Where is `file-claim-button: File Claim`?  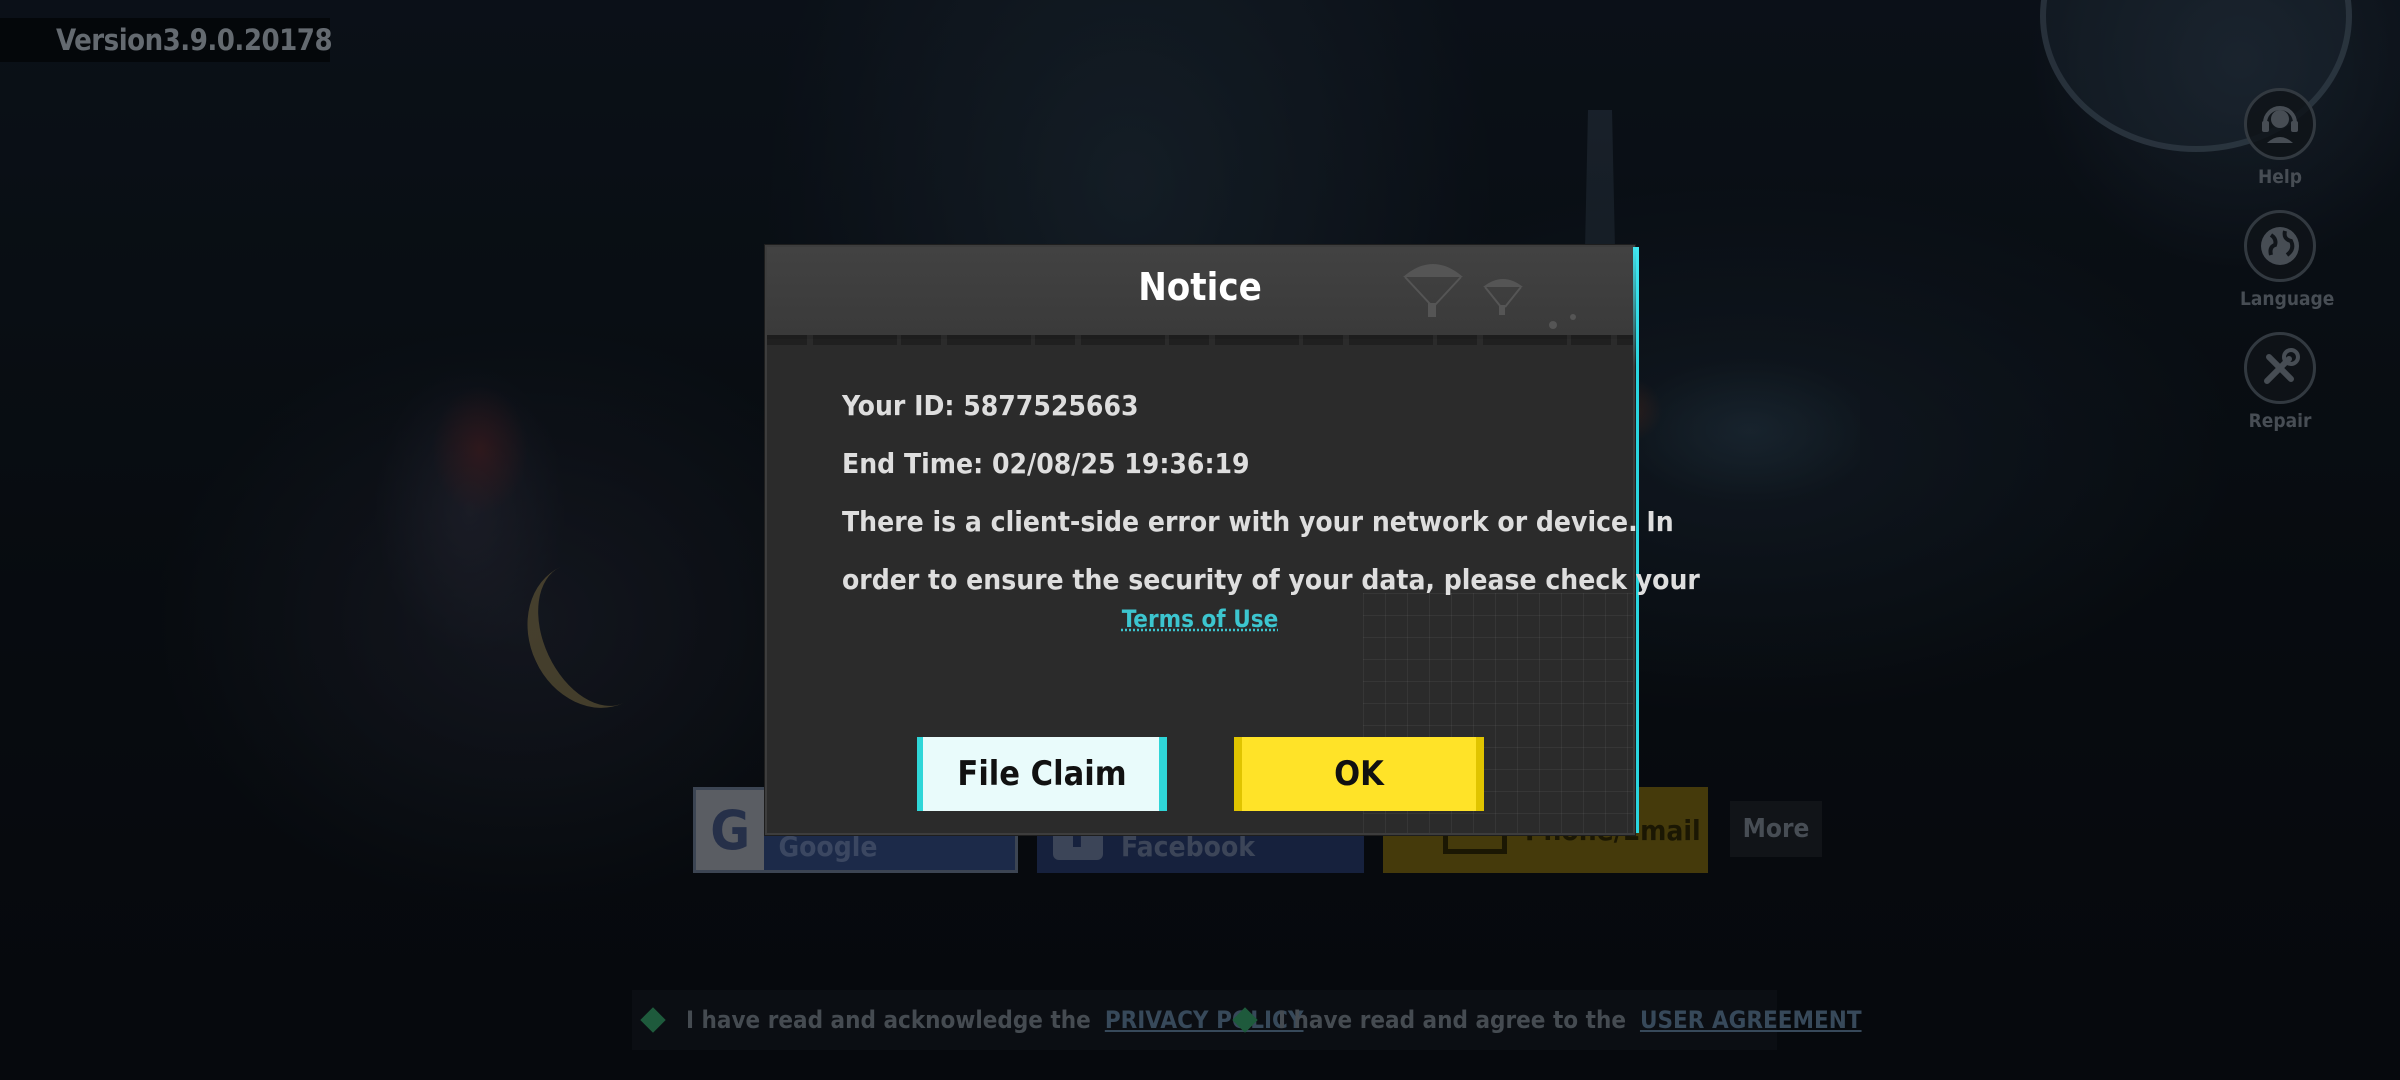 file-claim-button: File Claim is located at coordinates (1042, 774).